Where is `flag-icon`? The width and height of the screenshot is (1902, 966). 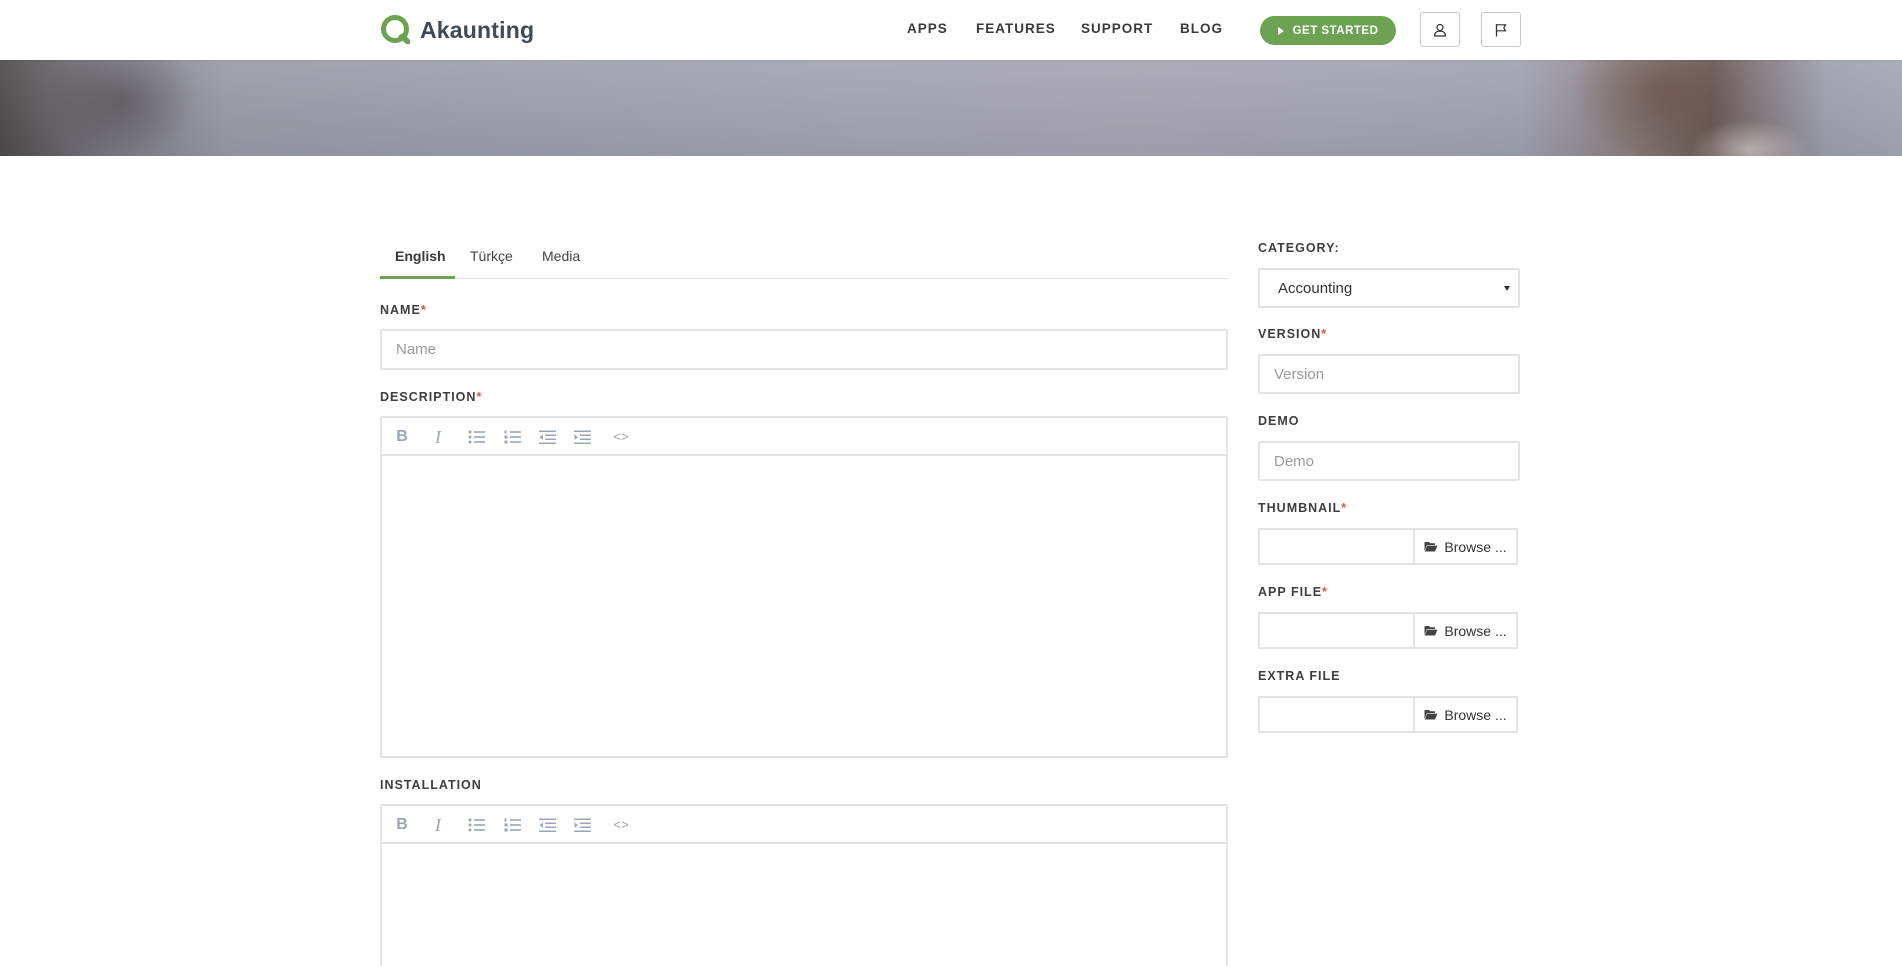
flag-icon is located at coordinates (1501, 29).